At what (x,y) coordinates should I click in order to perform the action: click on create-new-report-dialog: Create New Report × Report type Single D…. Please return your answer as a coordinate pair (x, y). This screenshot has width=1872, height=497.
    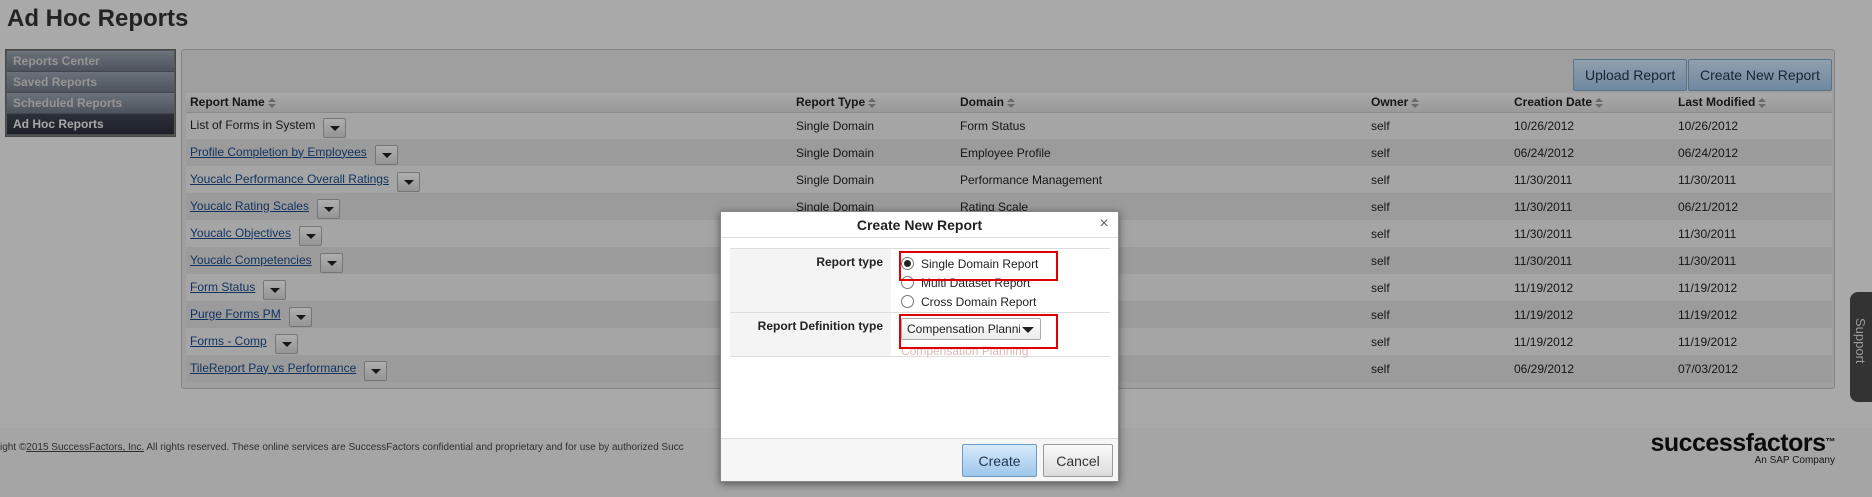
    Looking at the image, I should click on (919, 346).